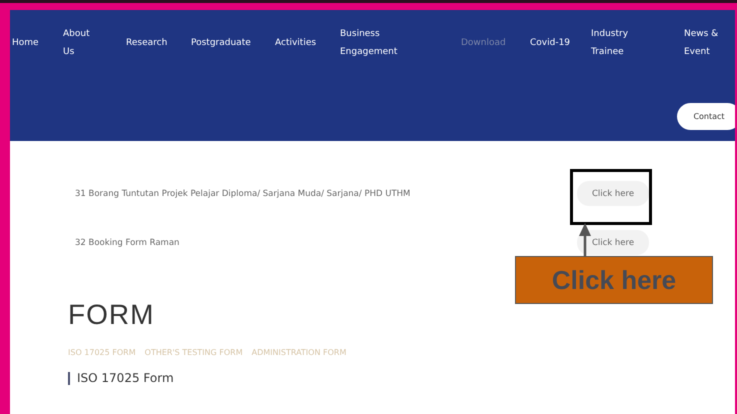  I want to click on callout-label: Click here, so click(614, 280).